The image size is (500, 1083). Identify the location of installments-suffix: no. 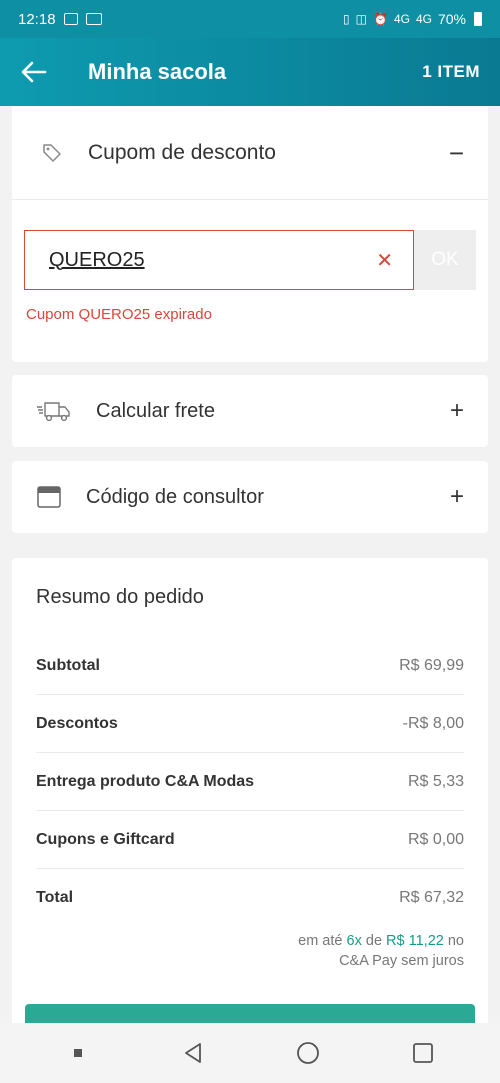
(455, 941).